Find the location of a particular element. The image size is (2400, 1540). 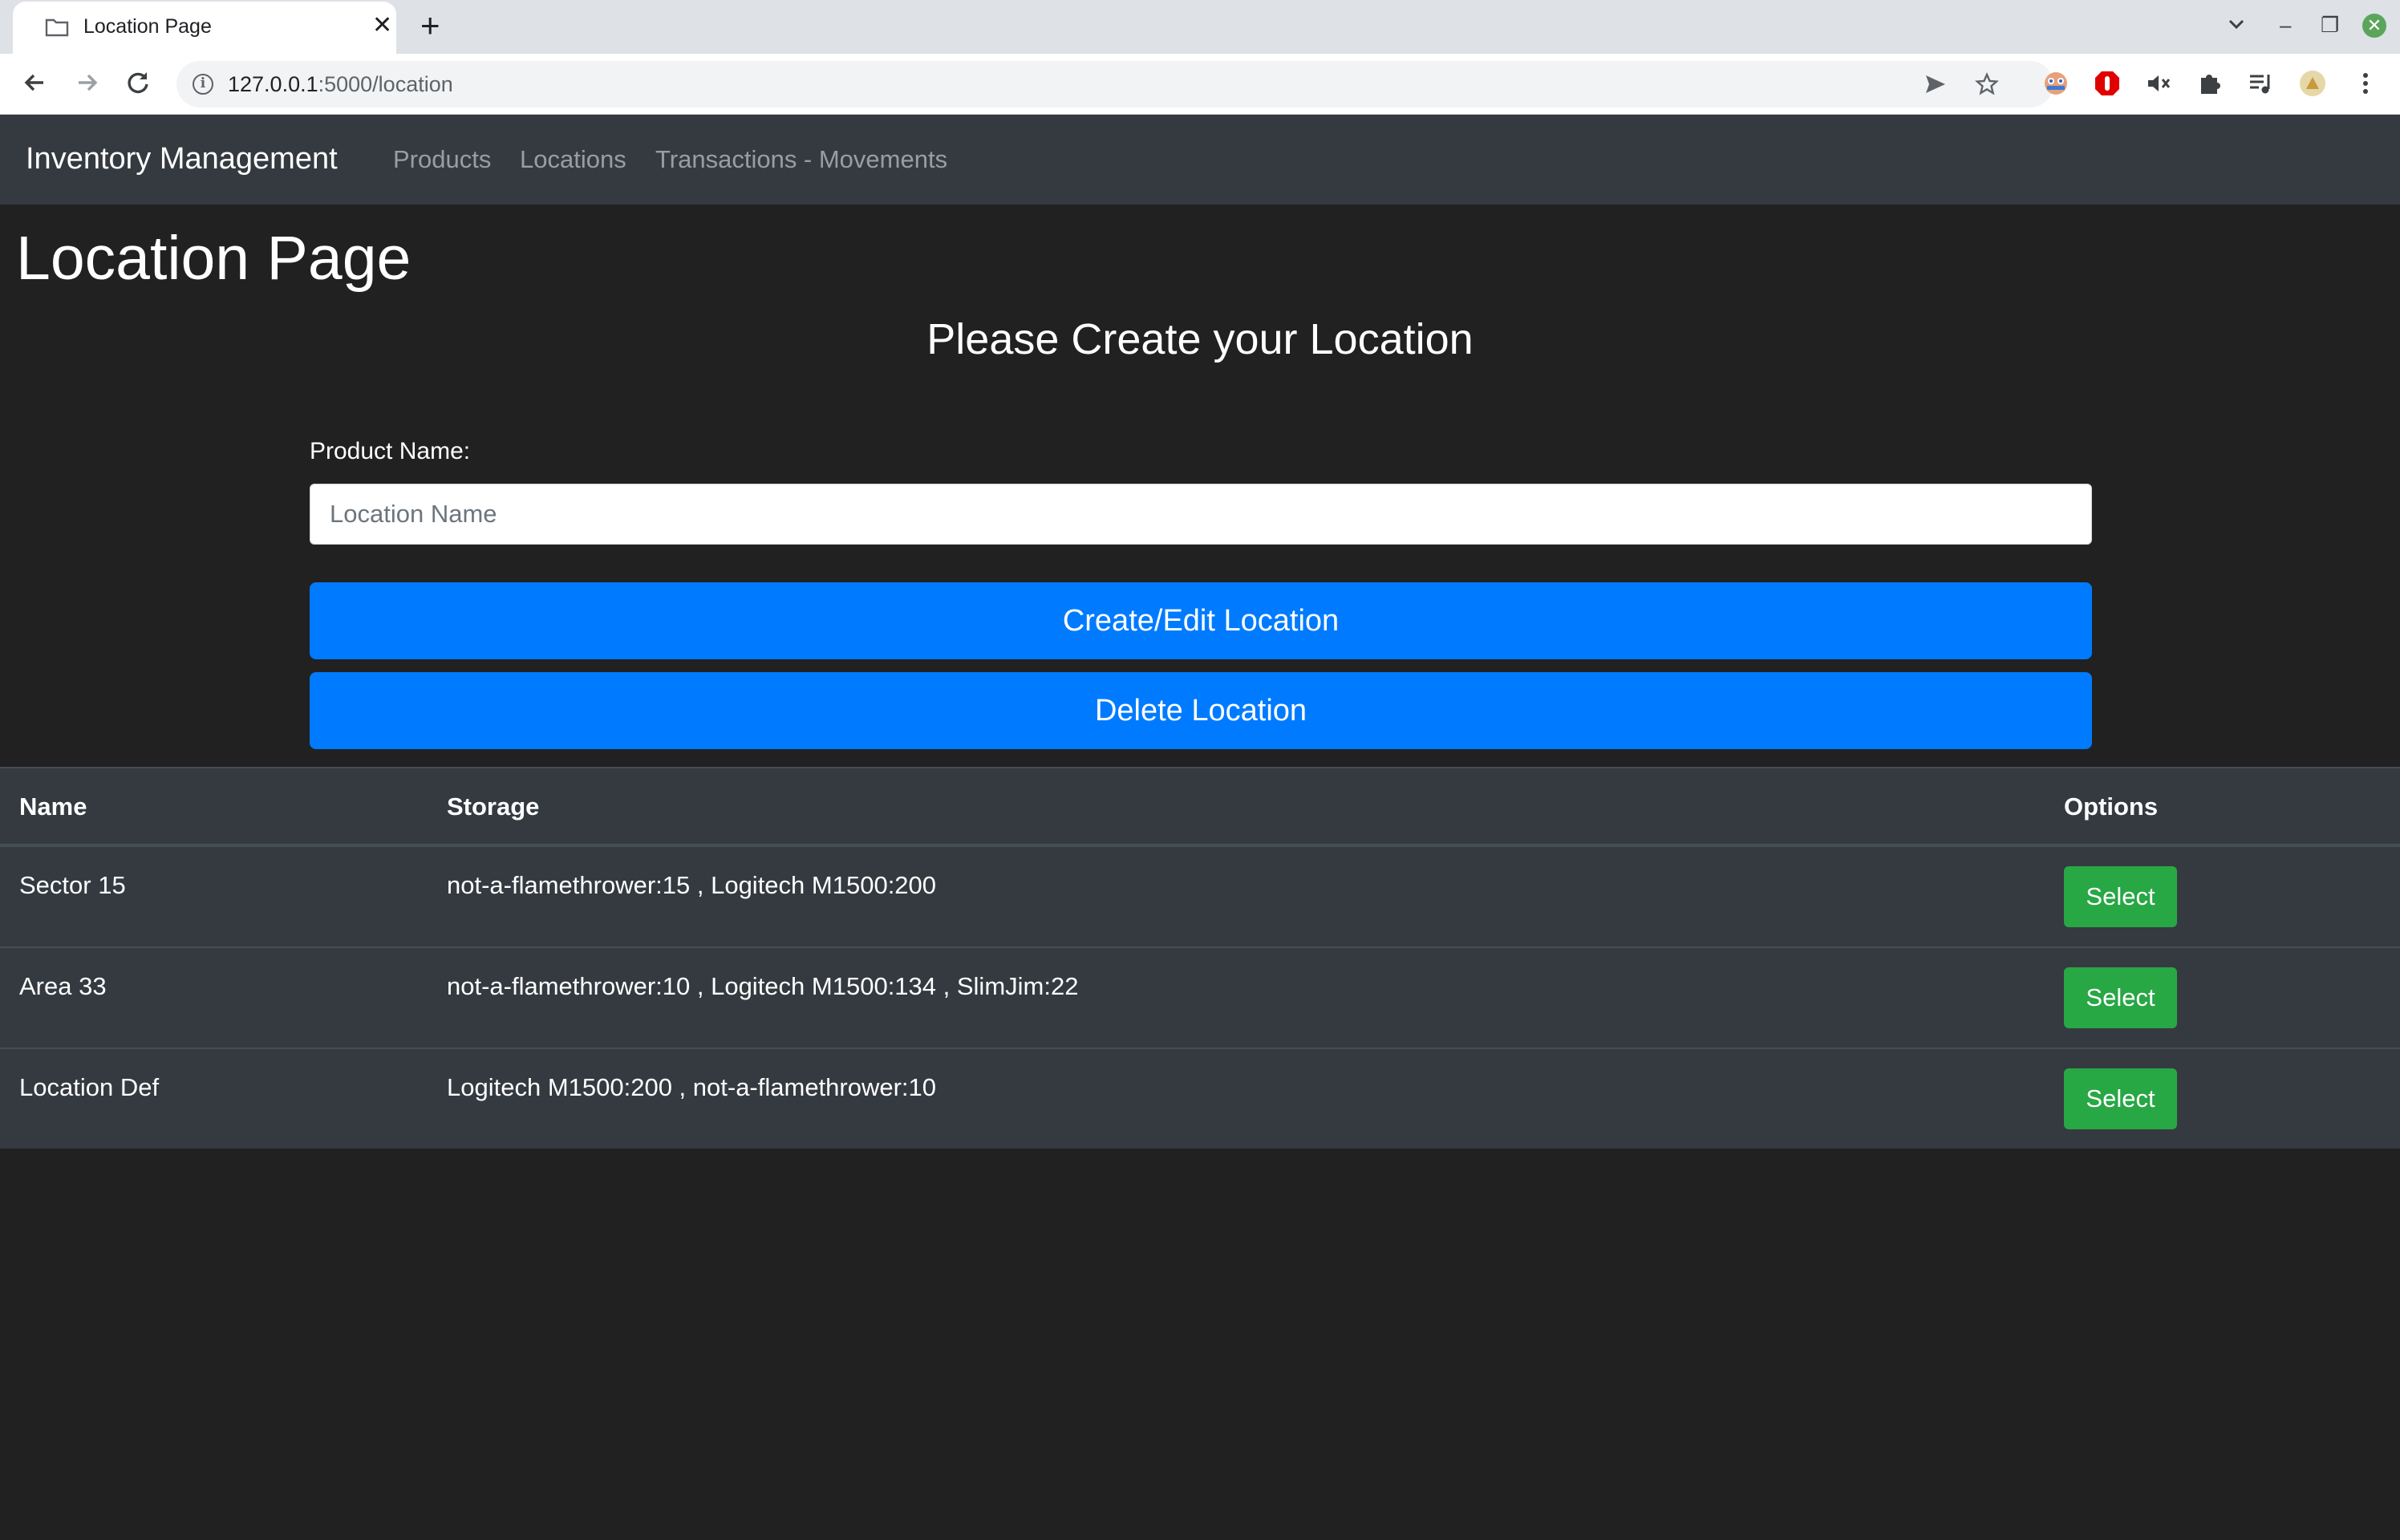

puzzle-icon is located at coordinates (2210, 83).